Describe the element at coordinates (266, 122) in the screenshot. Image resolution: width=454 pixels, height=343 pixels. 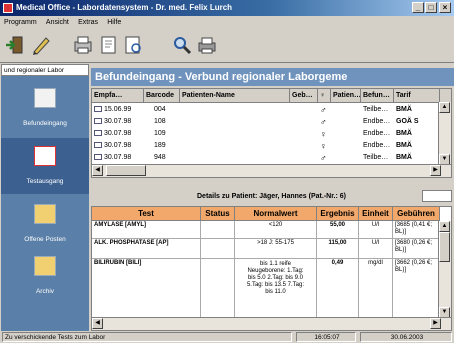
I see `table-row: 30.07.98 108 ♂ Endbe… GOÄ S` at that location.